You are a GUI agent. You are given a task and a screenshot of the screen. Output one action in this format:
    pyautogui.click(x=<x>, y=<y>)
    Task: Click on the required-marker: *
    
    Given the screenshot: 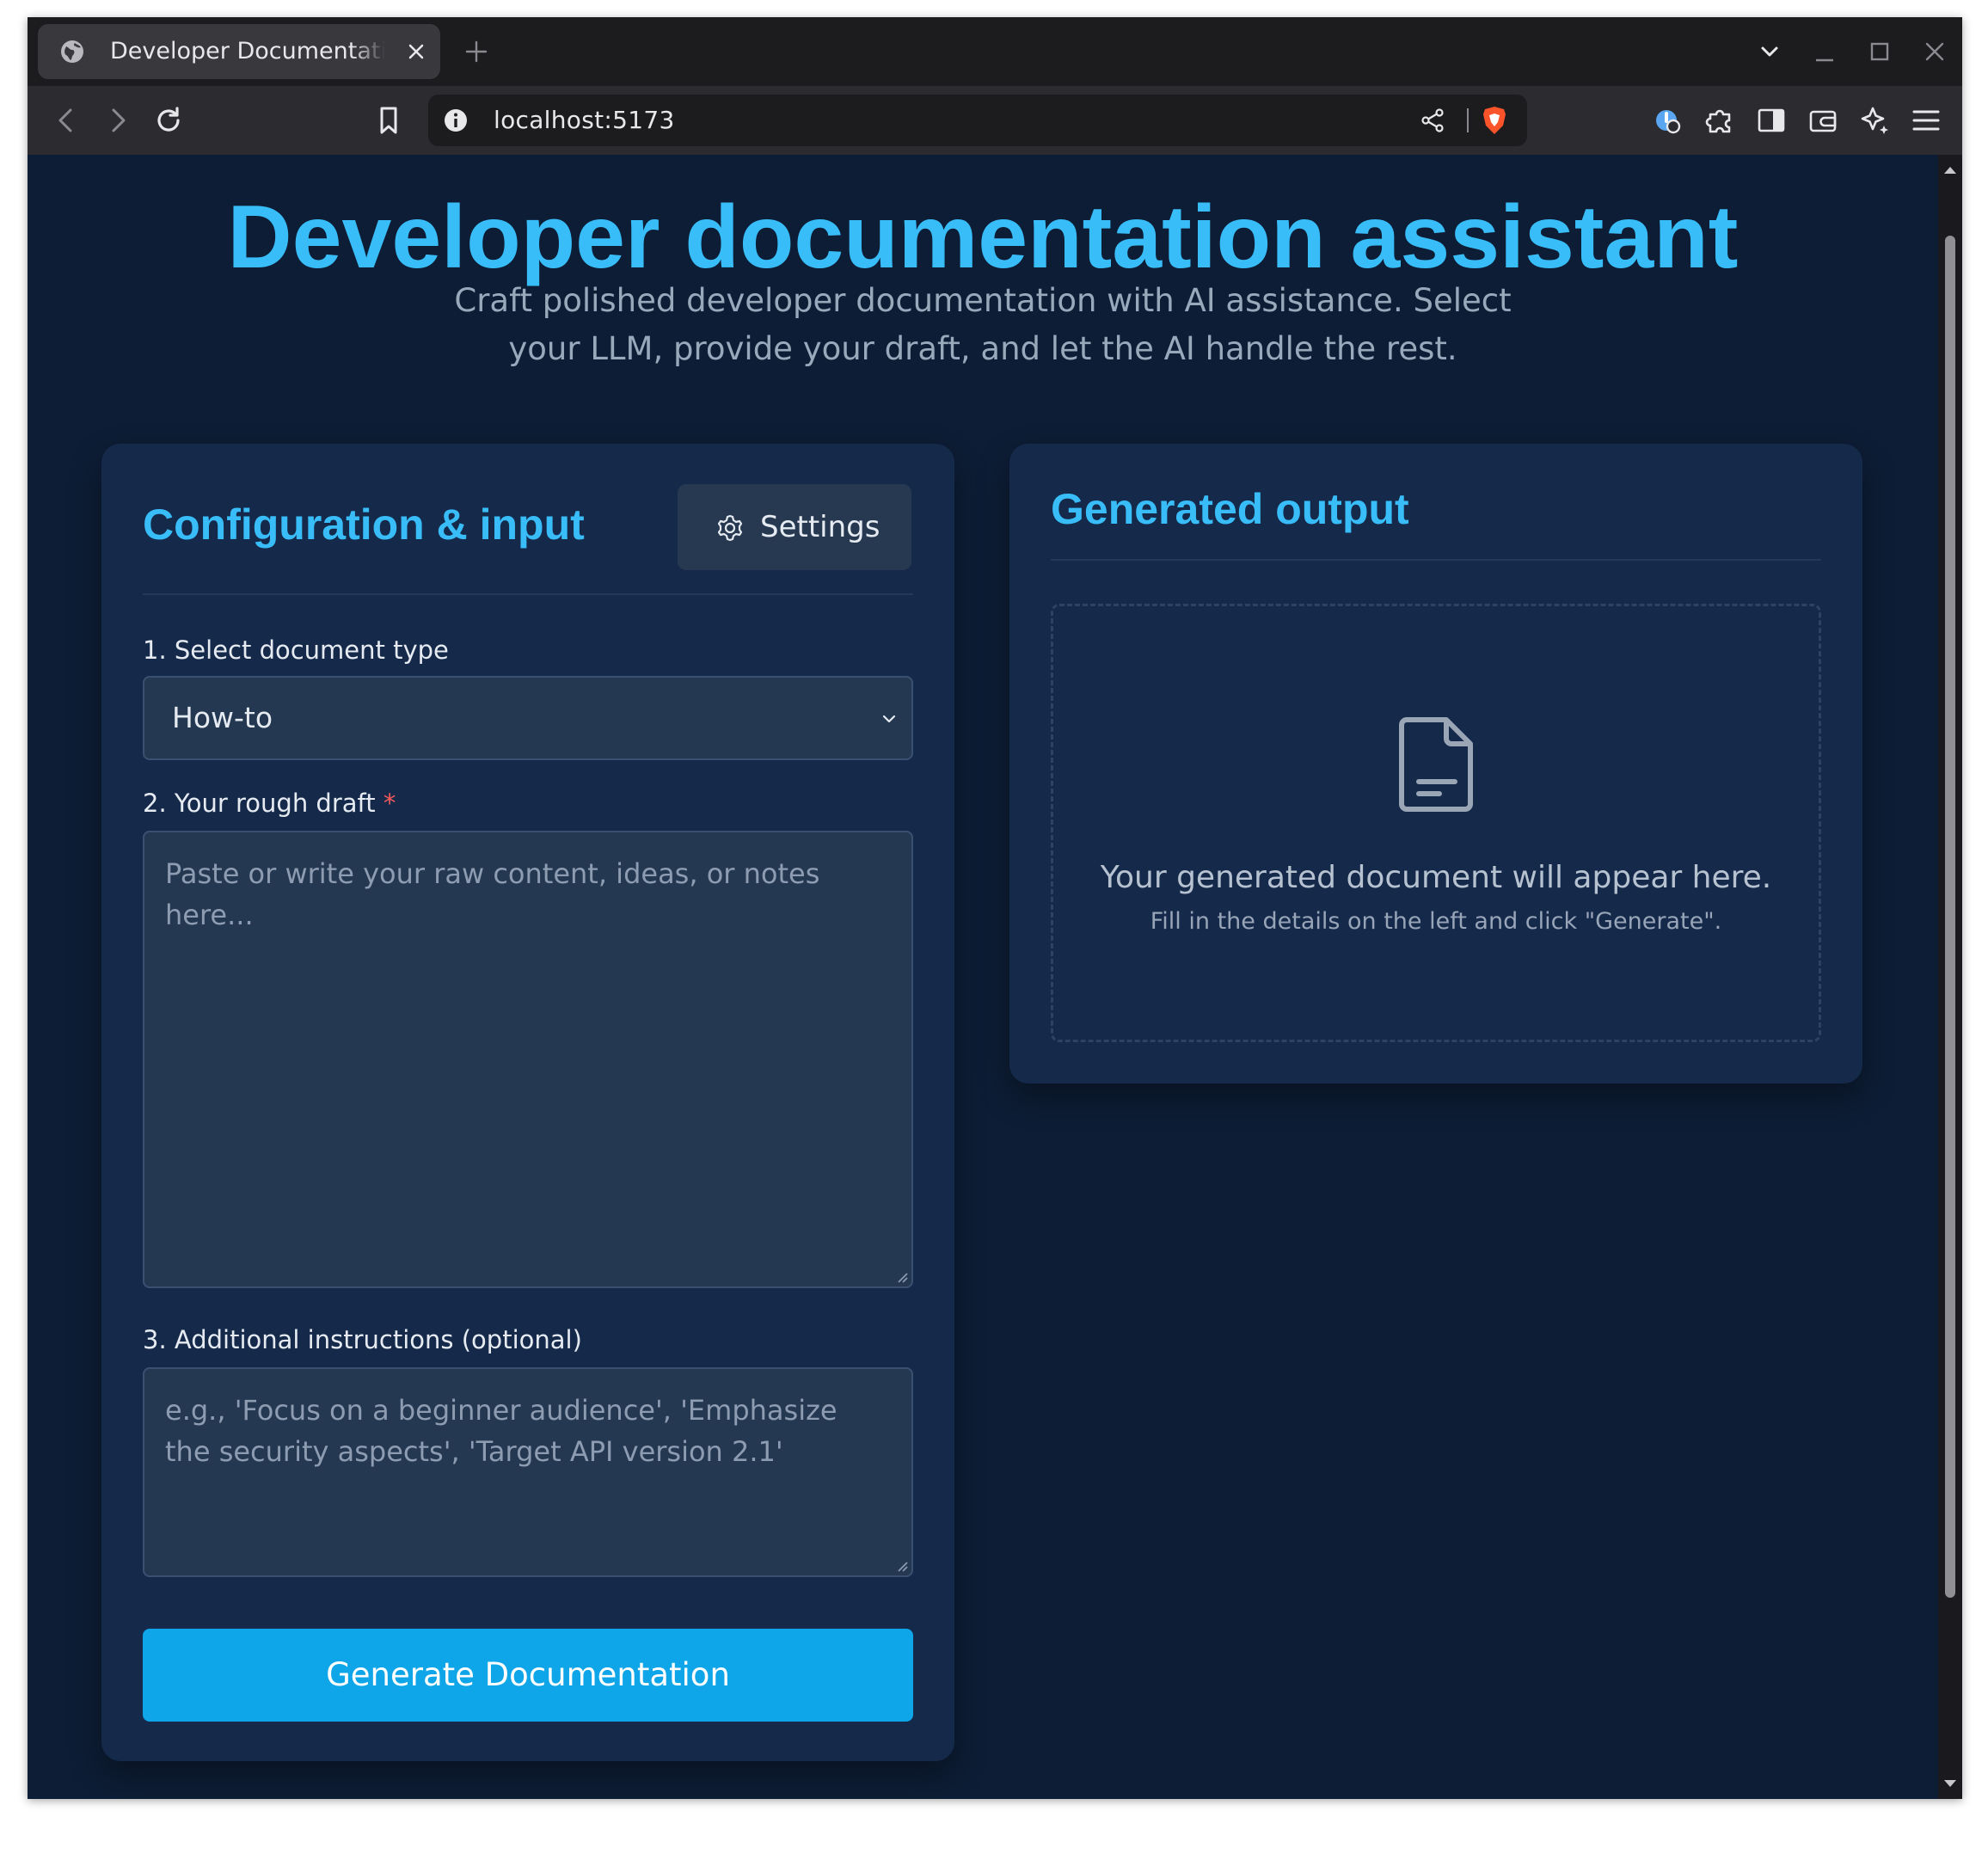 What is the action you would take?
    pyautogui.click(x=389, y=803)
    